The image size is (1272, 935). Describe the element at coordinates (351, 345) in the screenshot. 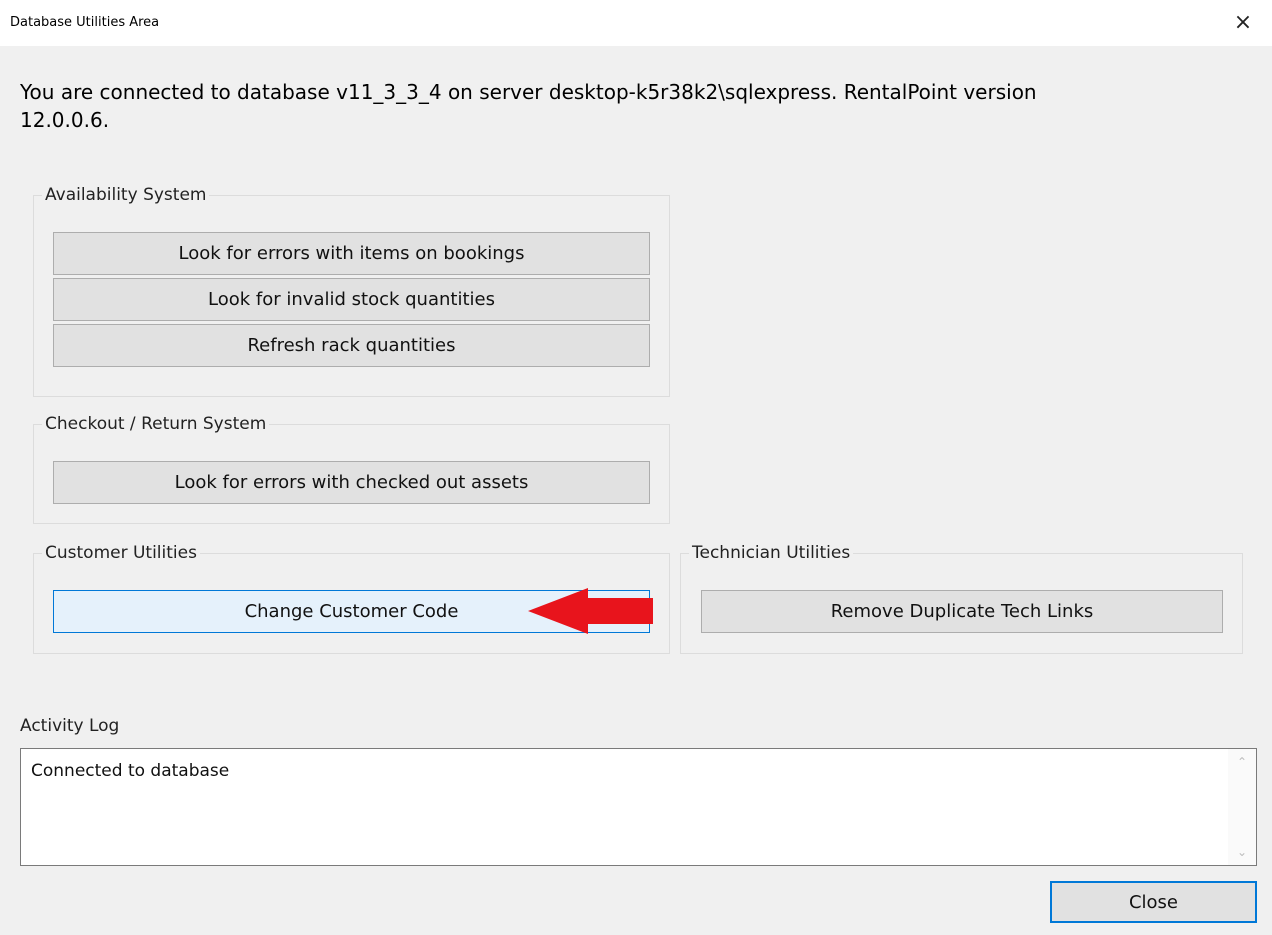

I see `refresh-rack-quantities-button: Refresh rack quantities` at that location.